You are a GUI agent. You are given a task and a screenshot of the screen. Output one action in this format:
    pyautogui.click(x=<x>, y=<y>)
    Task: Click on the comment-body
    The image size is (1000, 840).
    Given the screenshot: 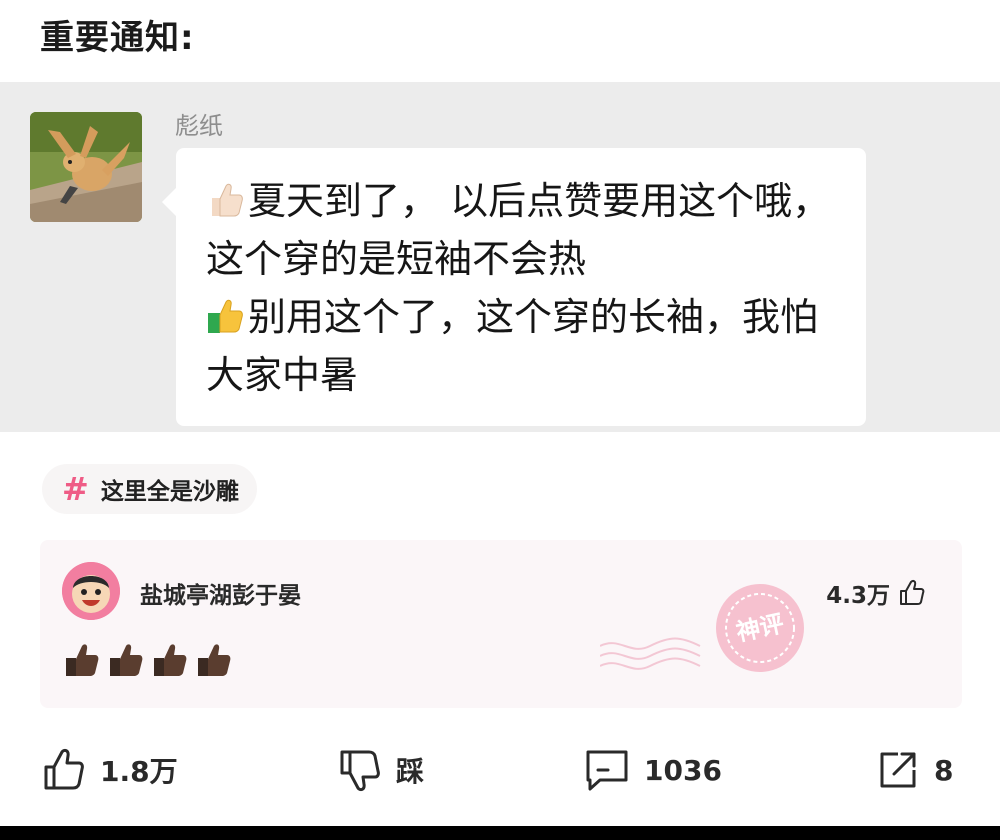 What is the action you would take?
    pyautogui.click(x=148, y=660)
    